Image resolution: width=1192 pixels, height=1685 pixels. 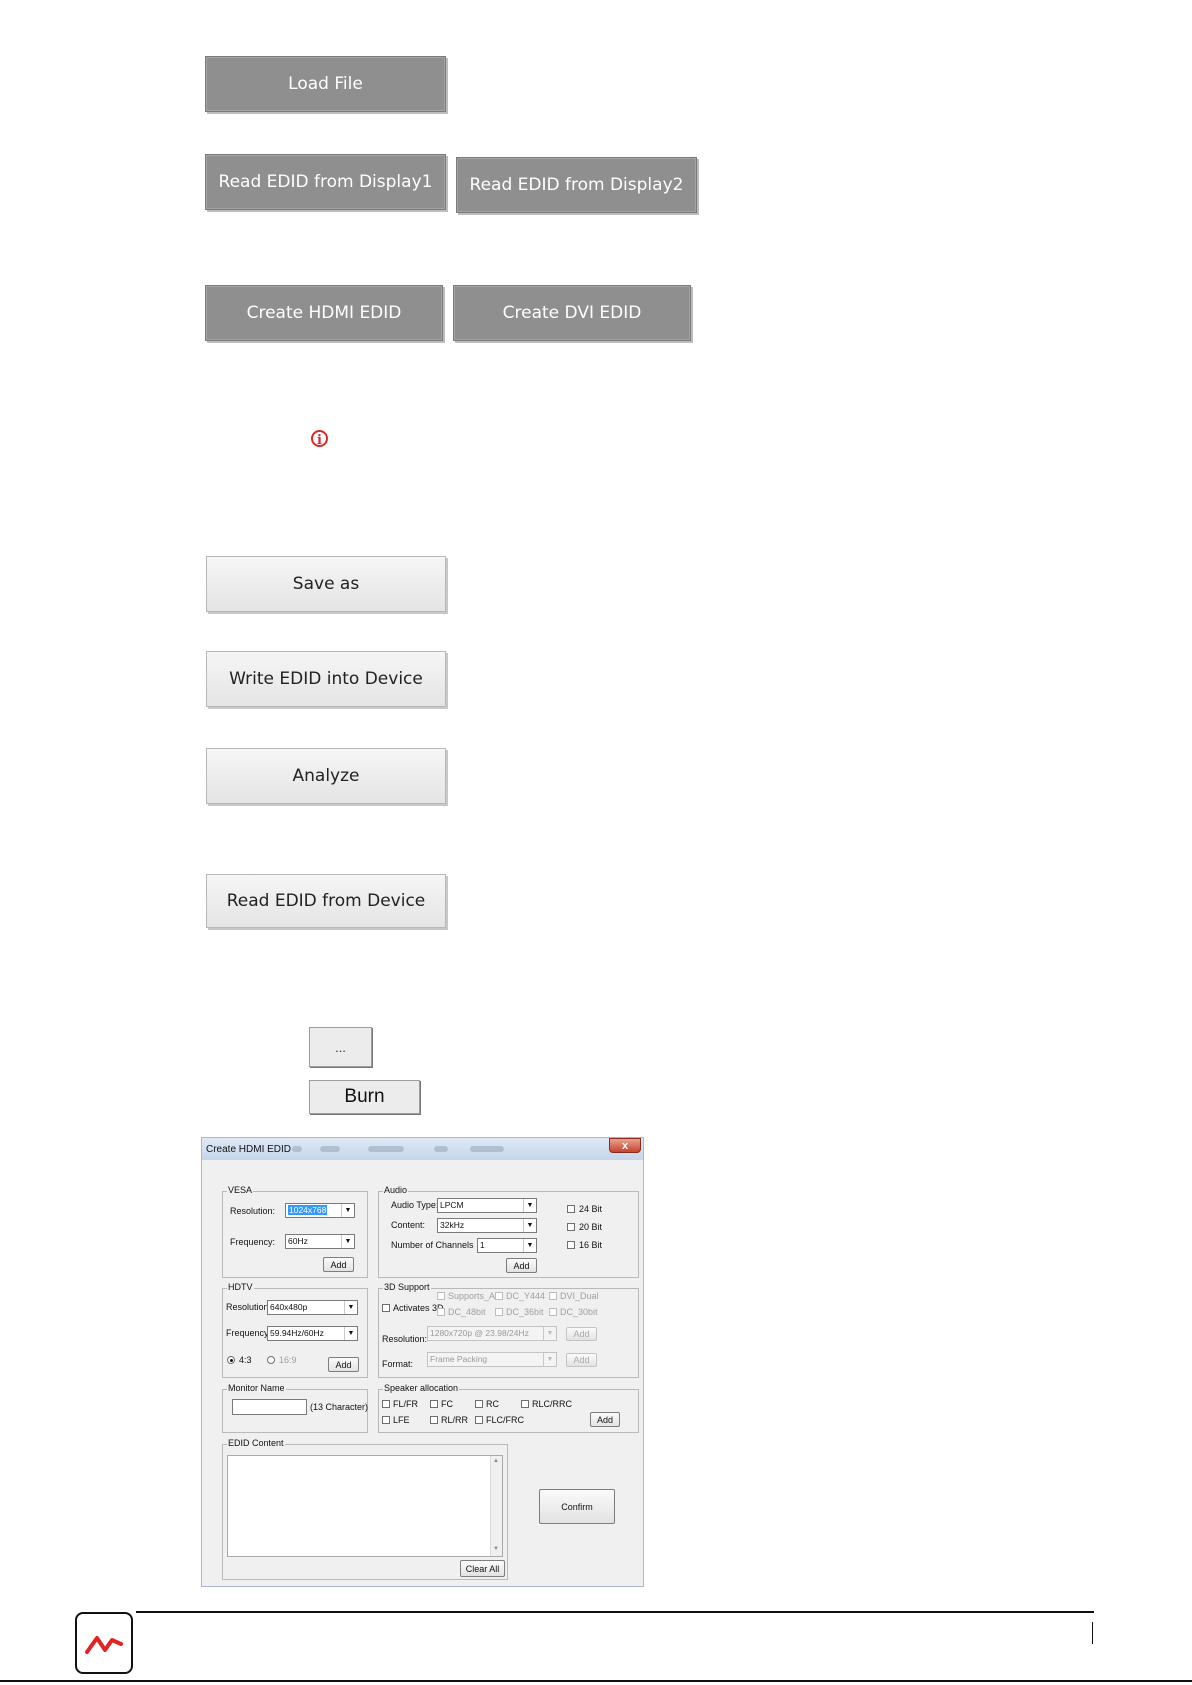 What do you see at coordinates (499, 1296) in the screenshot?
I see `dc-y444-checkbox` at bounding box center [499, 1296].